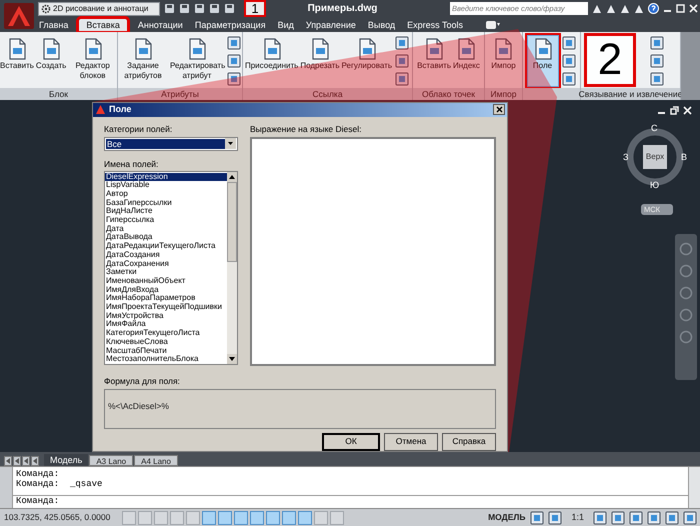 The width and height of the screenshot is (700, 526). What do you see at coordinates (687, 110) in the screenshot?
I see `close-icon` at bounding box center [687, 110].